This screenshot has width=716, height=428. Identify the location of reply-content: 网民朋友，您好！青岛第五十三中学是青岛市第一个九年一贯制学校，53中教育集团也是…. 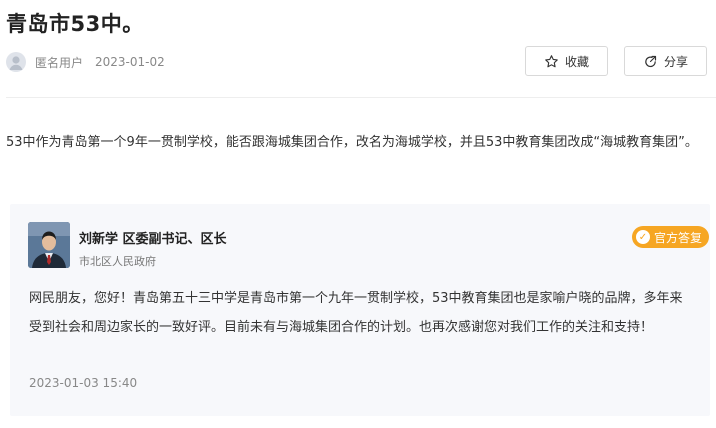
(356, 313).